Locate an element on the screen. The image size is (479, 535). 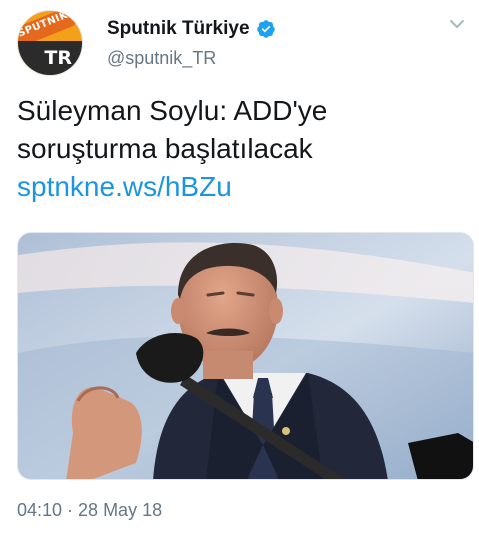
author-display-name: Sputnik Türkiye is located at coordinates (178, 29).